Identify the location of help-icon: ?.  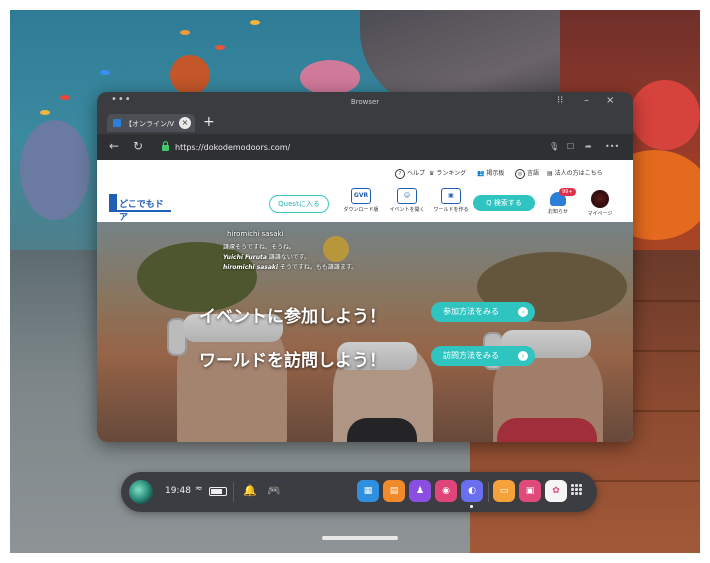
(400, 173).